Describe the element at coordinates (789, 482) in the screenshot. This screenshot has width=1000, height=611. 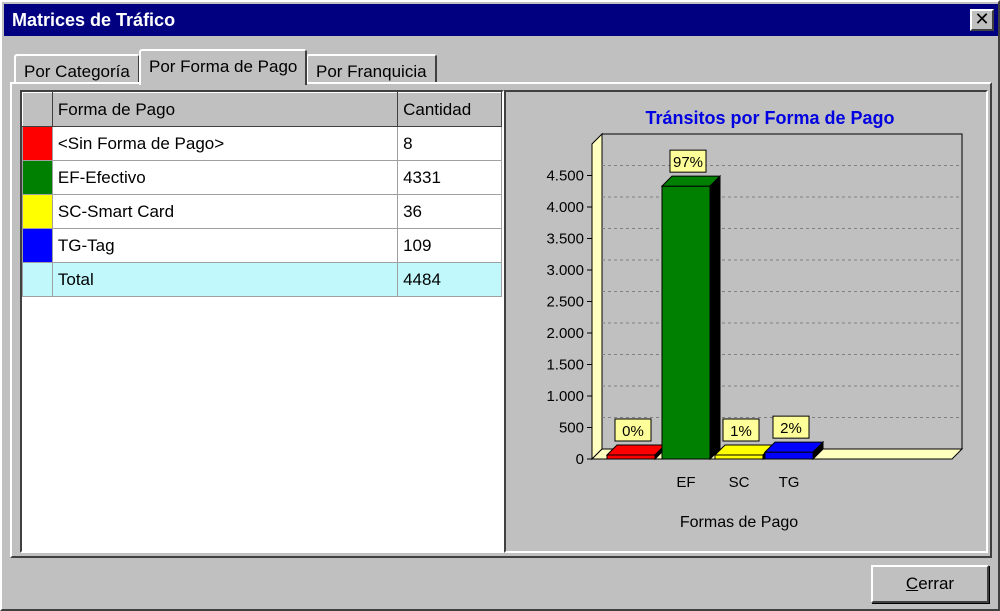
I see `x-tick-label: TG` at that location.